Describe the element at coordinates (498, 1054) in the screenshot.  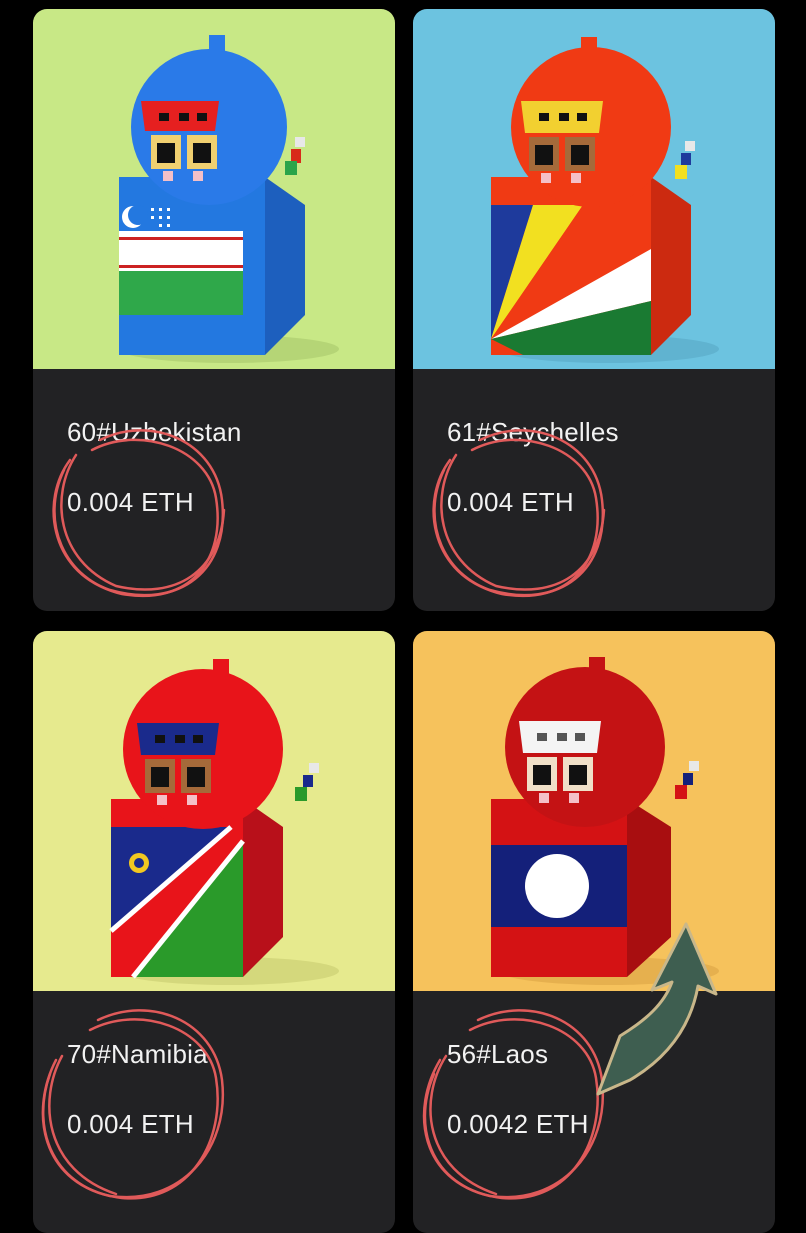
I see `nft-title: 56#Laos` at that location.